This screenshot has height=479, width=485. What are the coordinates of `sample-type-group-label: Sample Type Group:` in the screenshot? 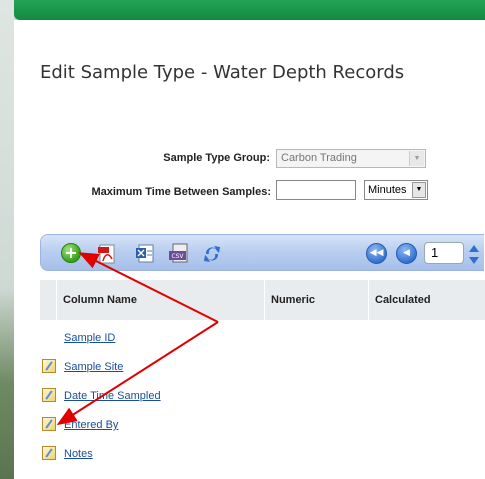 It's located at (216, 158).